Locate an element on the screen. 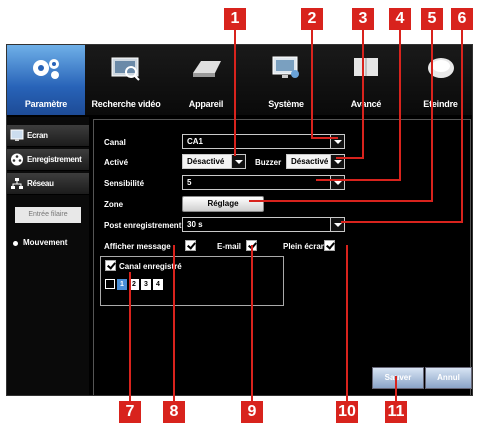 This screenshot has width=477, height=428. tab-label: Recherche vidéo is located at coordinates (126, 104).